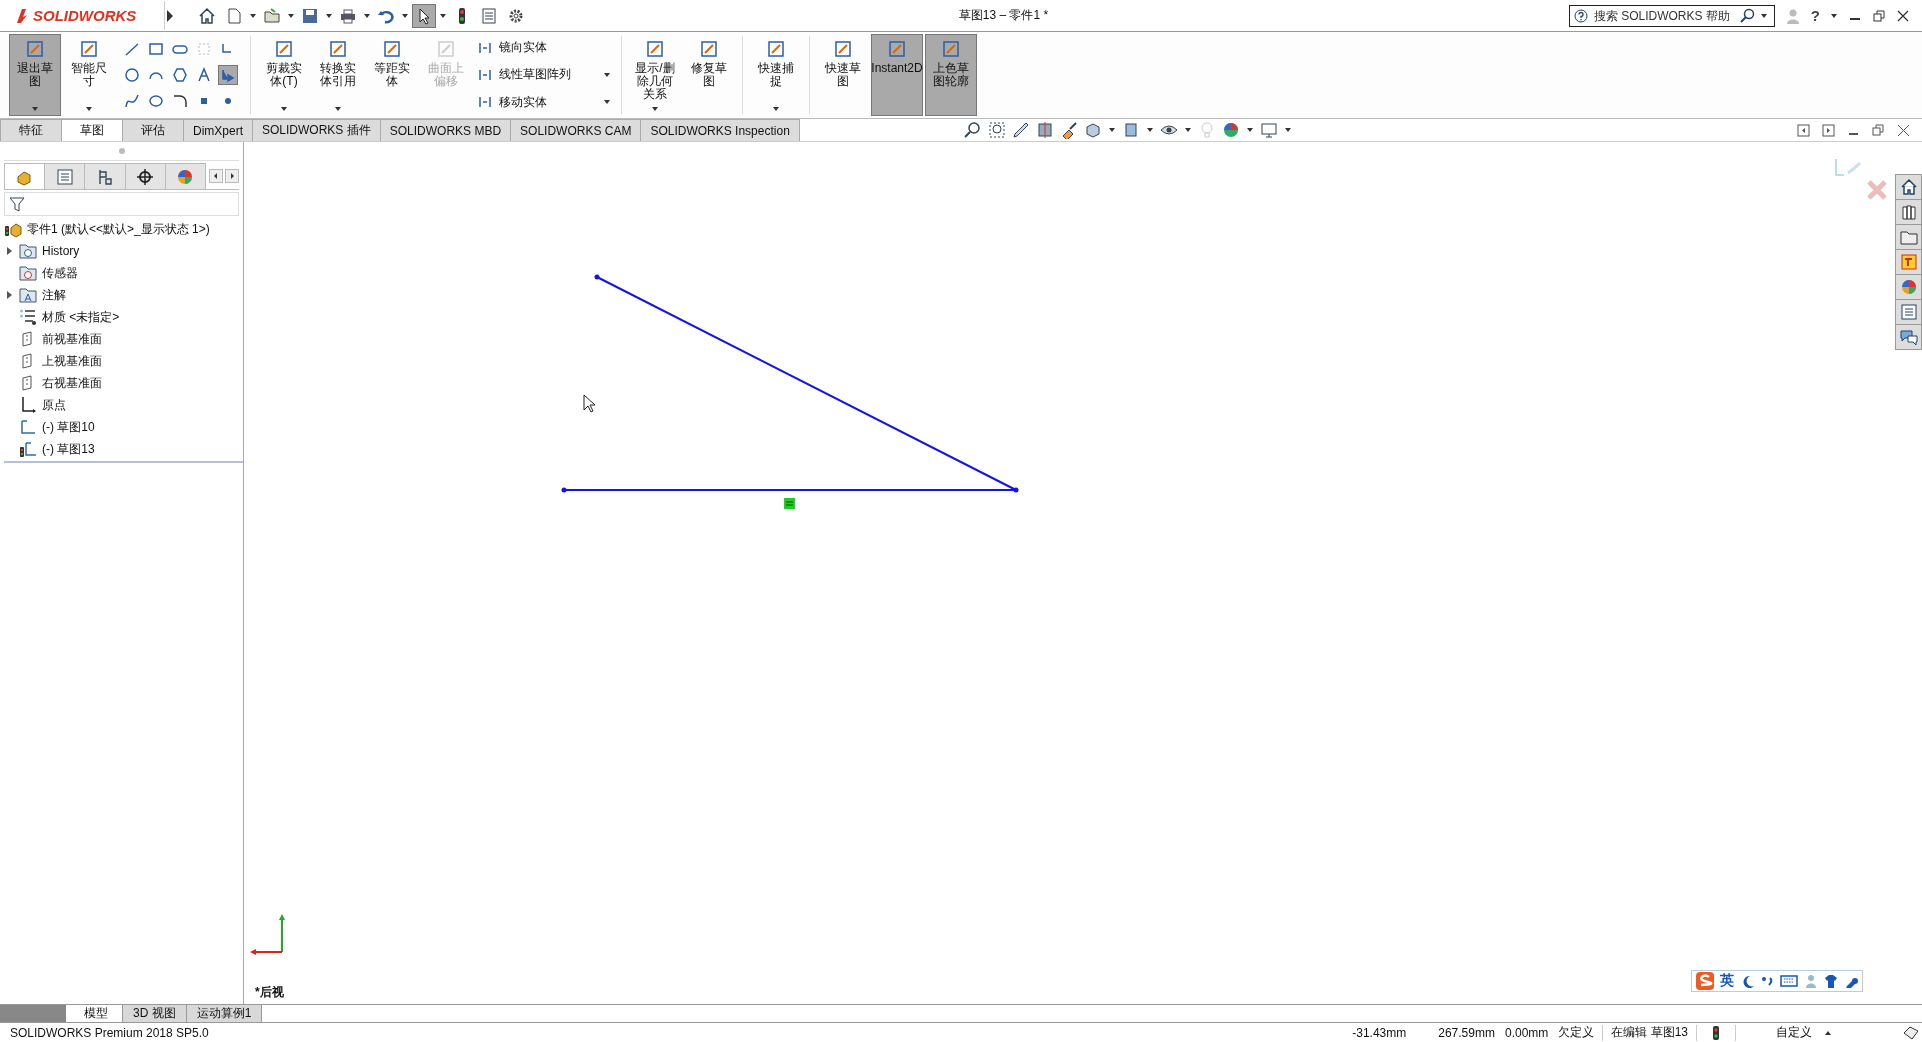  I want to click on filter-field, so click(121, 204).